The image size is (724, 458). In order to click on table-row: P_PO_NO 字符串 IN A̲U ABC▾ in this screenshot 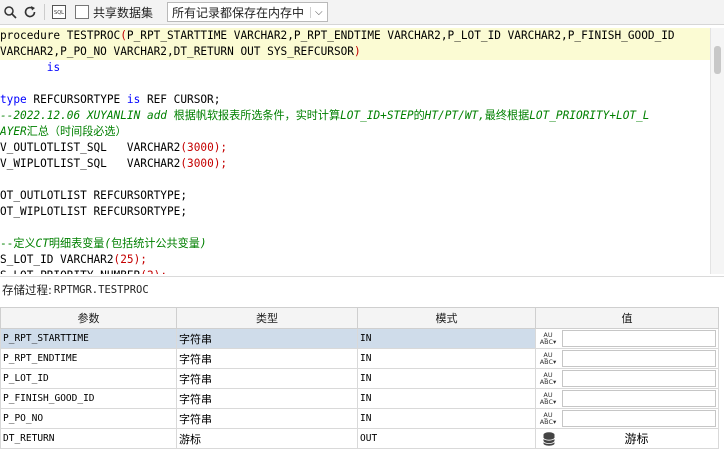, I will do `click(359, 418)`.